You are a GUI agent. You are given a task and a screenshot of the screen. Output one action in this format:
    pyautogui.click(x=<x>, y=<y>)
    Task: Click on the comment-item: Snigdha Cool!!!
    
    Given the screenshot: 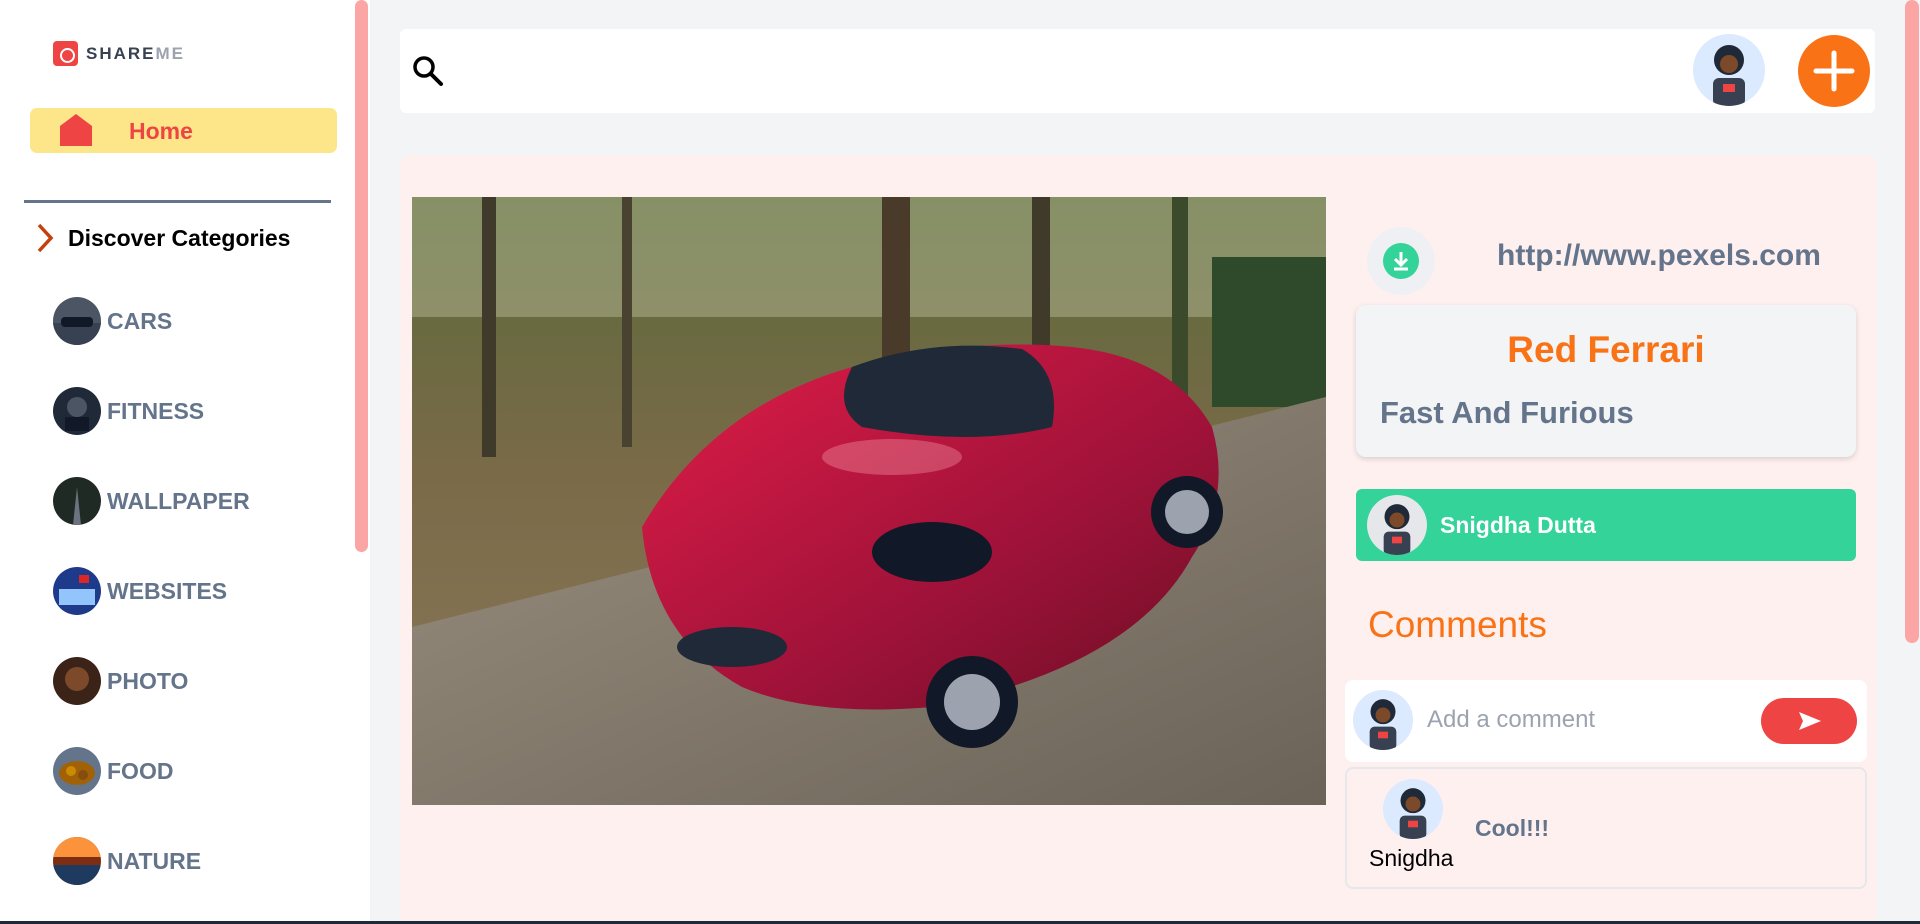 What is the action you would take?
    pyautogui.click(x=1606, y=828)
    